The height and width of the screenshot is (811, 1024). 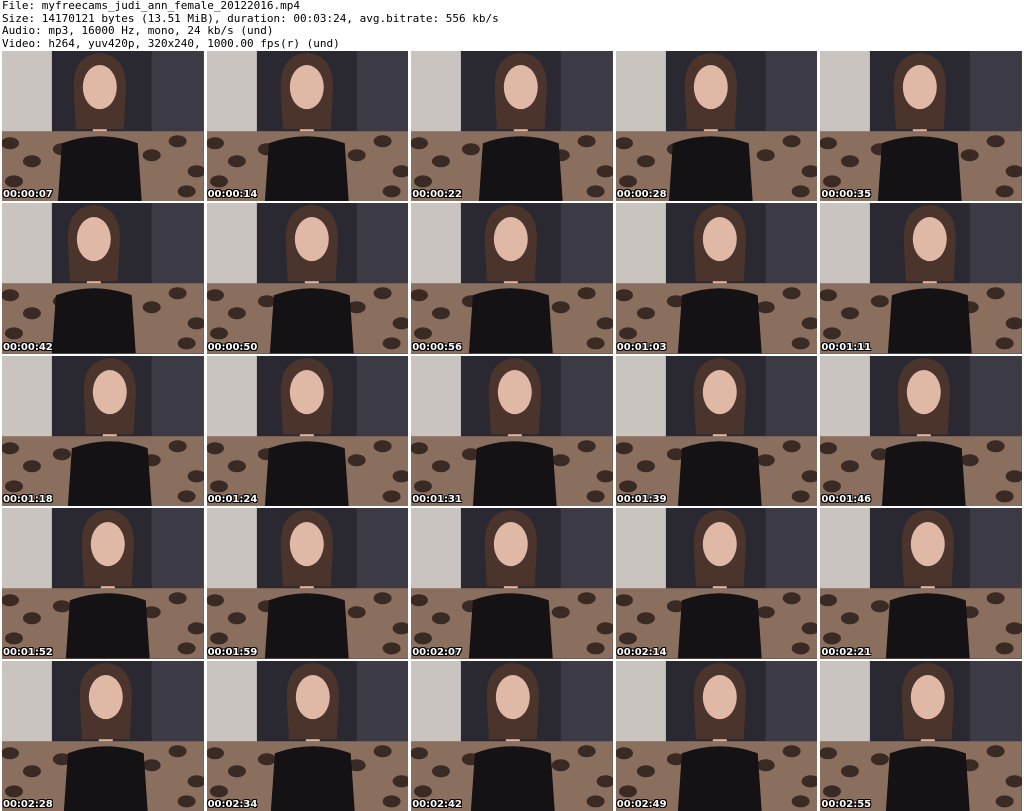 What do you see at coordinates (846, 347) in the screenshot?
I see `timestamp-label: 00:01:11` at bounding box center [846, 347].